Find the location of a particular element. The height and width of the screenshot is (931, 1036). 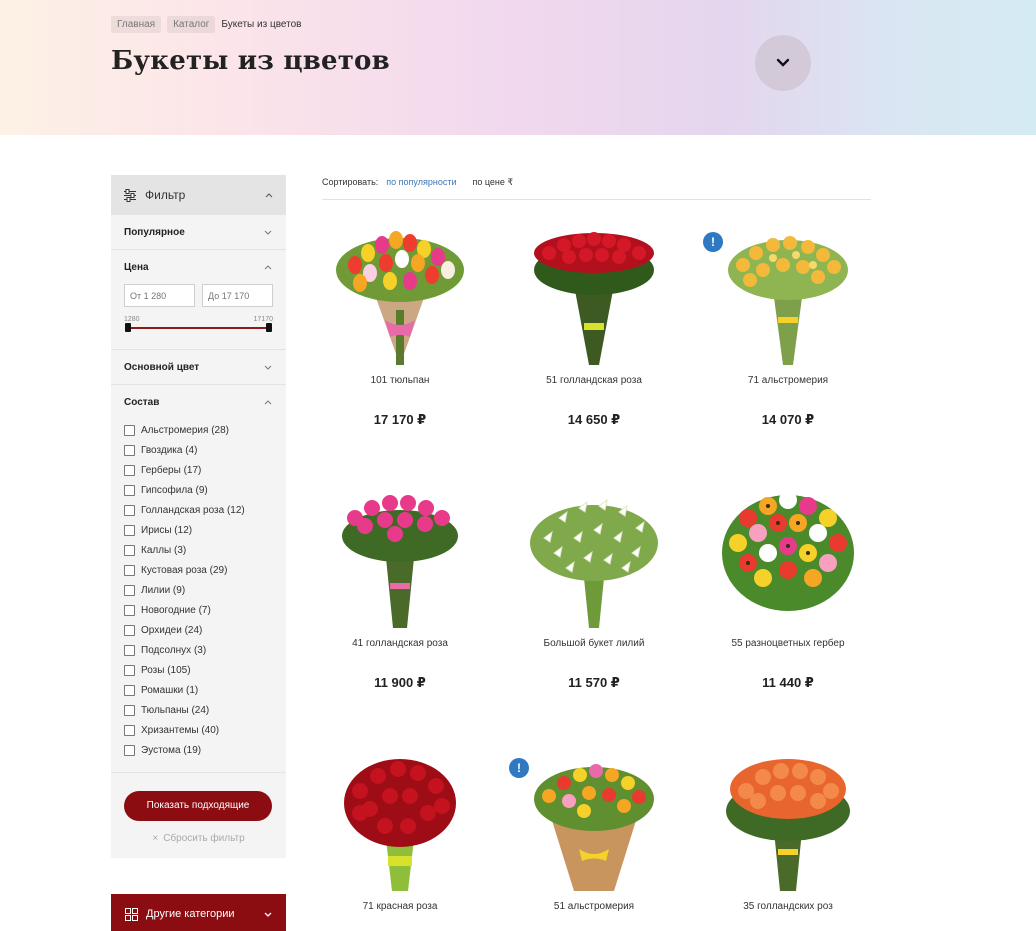

filter-color-toggle: Основной цвет is located at coordinates (198, 367).